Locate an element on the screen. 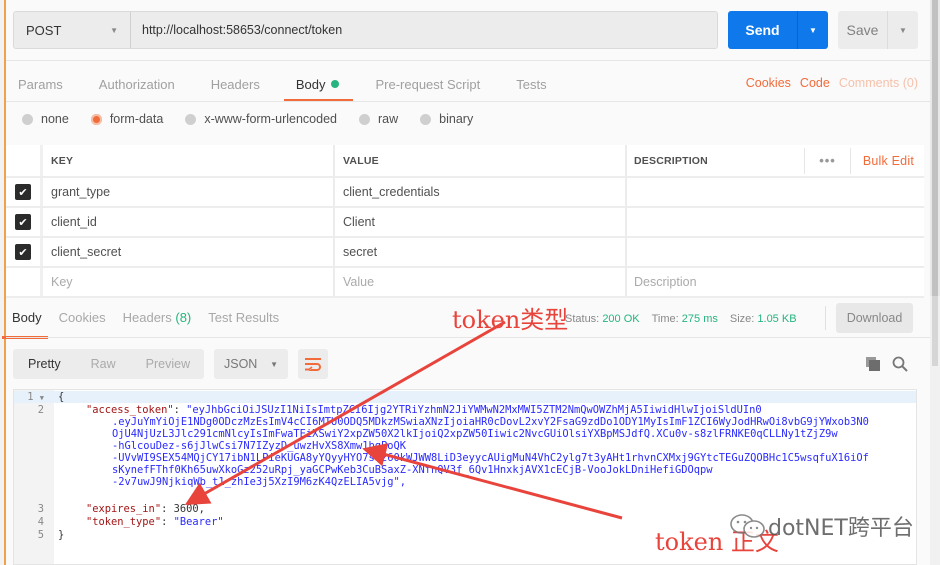 This screenshot has height=565, width=940. annotation-token-type: token类型 is located at coordinates (510, 320).